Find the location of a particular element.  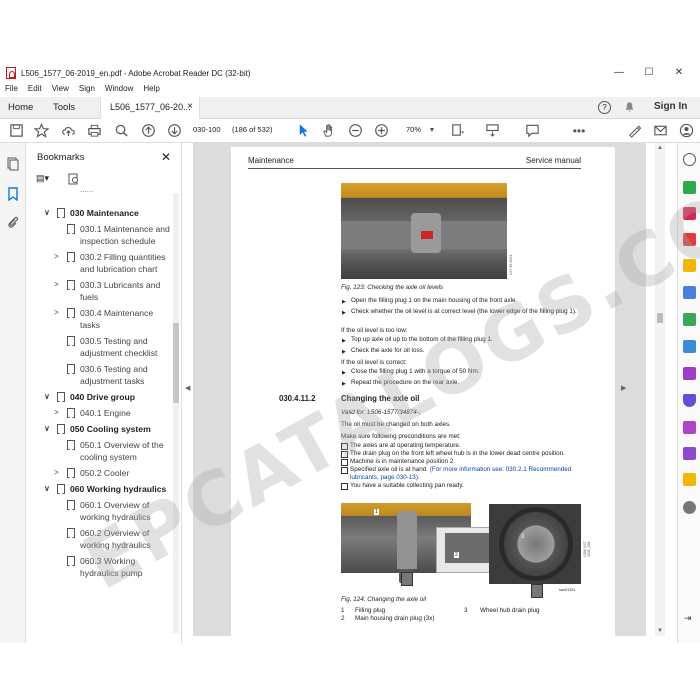

menu-view: View is located at coordinates (60, 90).